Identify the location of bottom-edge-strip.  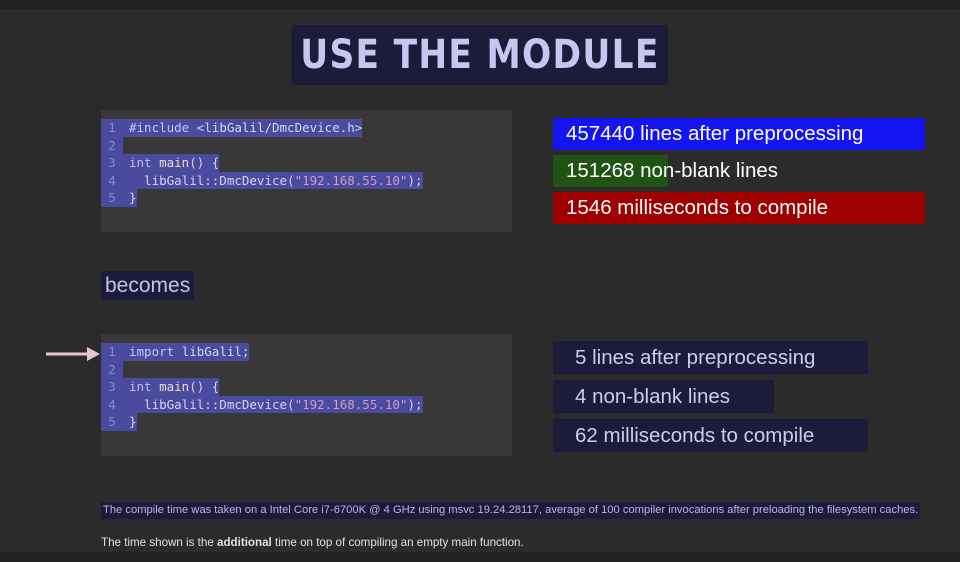
(480, 557).